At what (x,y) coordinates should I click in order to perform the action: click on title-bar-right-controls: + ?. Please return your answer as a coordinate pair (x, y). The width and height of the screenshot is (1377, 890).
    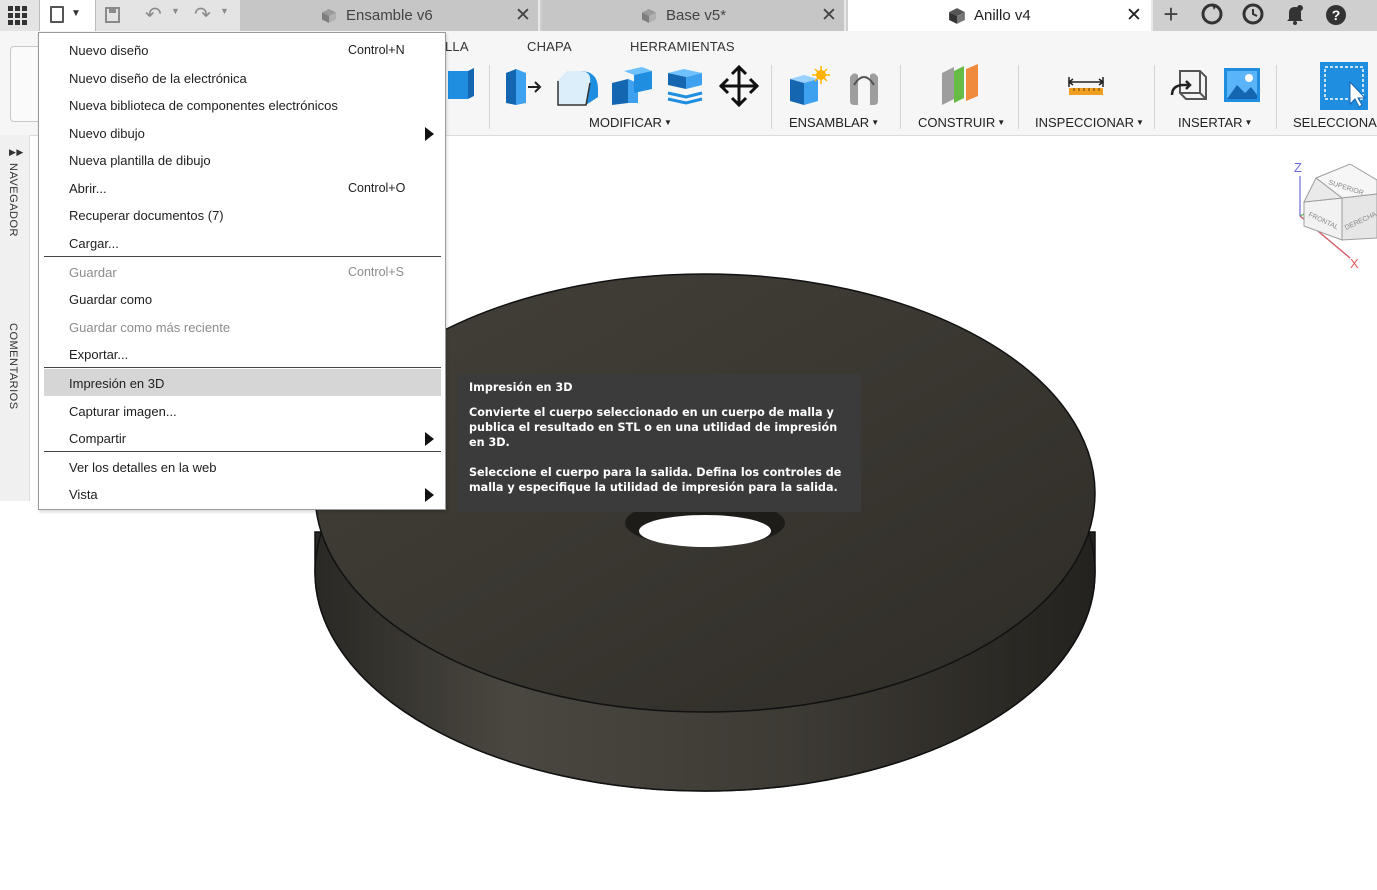
    Looking at the image, I should click on (1265, 15).